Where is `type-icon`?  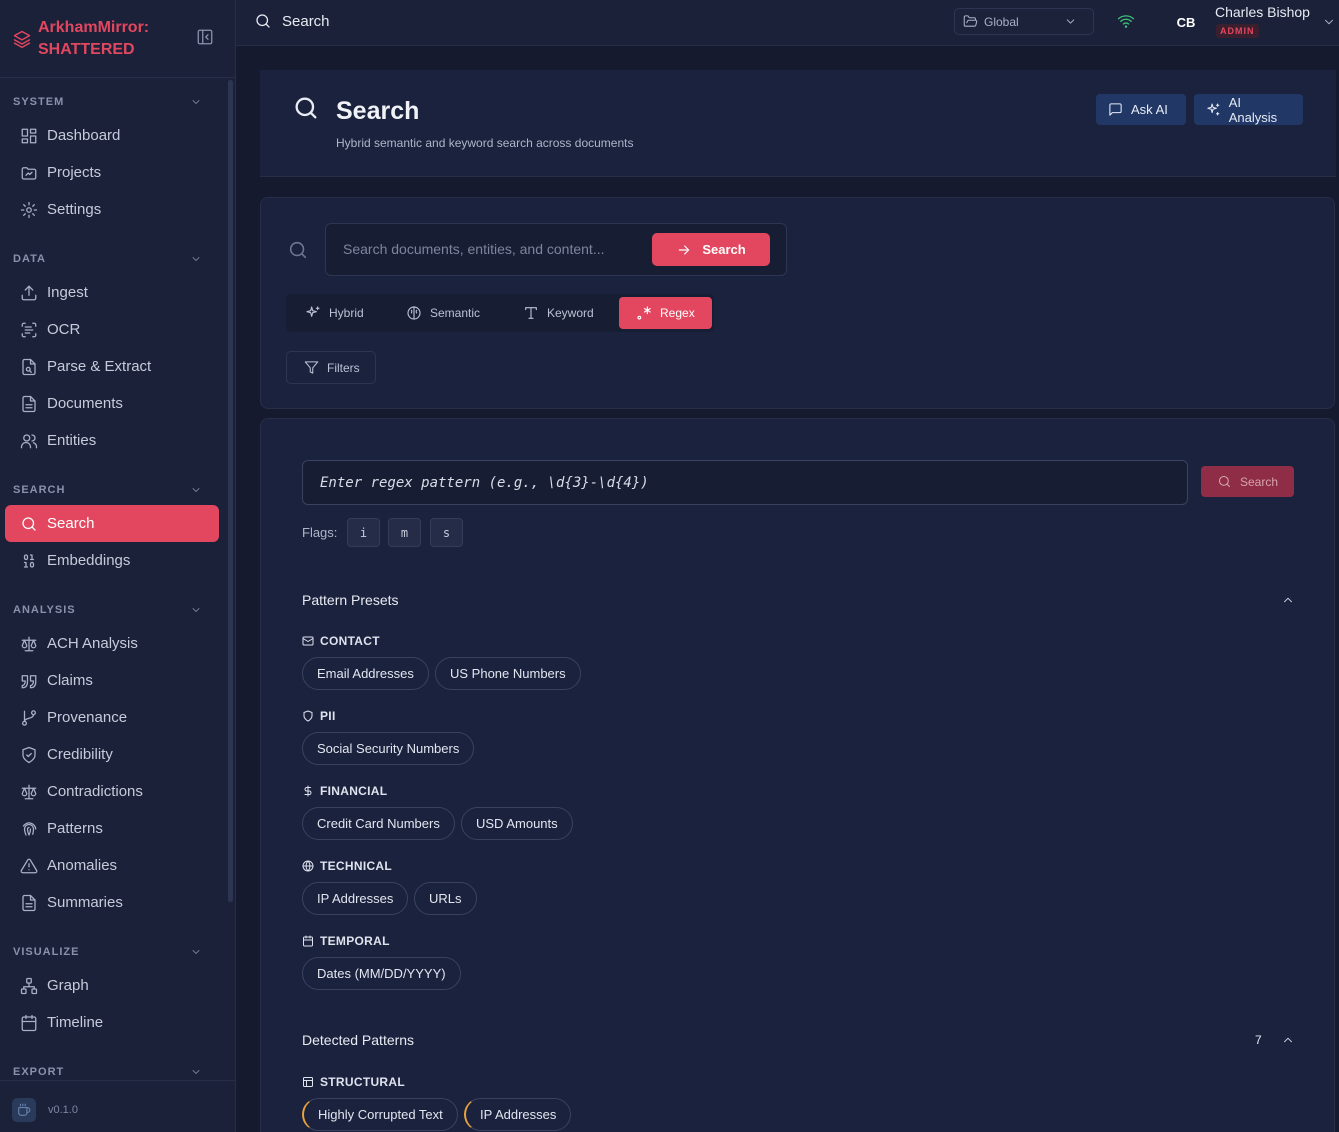 type-icon is located at coordinates (531, 313).